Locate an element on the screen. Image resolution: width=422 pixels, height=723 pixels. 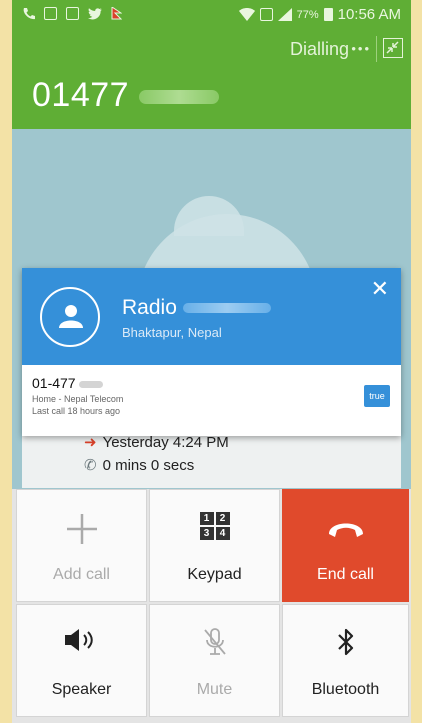
mic-muted-icon is located at coordinates (214, 641).